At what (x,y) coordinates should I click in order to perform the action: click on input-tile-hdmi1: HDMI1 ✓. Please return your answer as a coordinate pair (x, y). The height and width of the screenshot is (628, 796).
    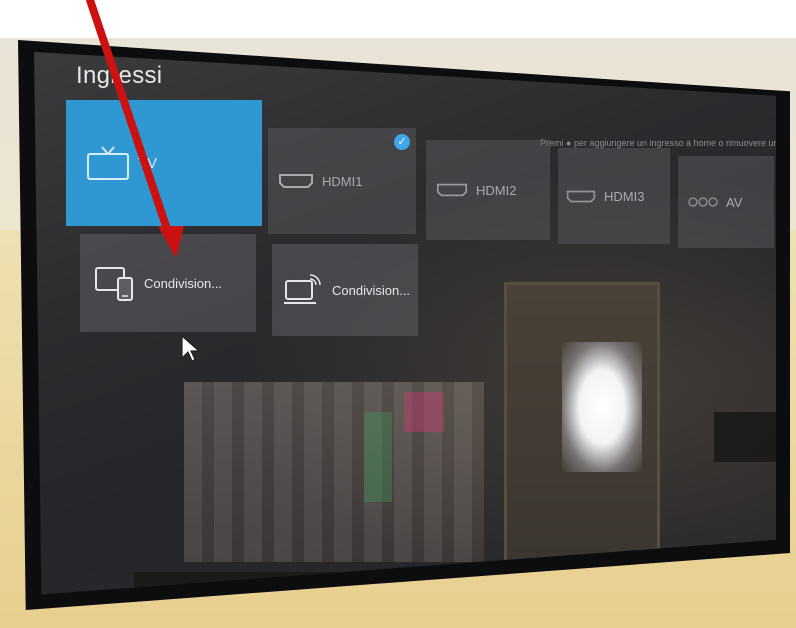
    Looking at the image, I should click on (342, 181).